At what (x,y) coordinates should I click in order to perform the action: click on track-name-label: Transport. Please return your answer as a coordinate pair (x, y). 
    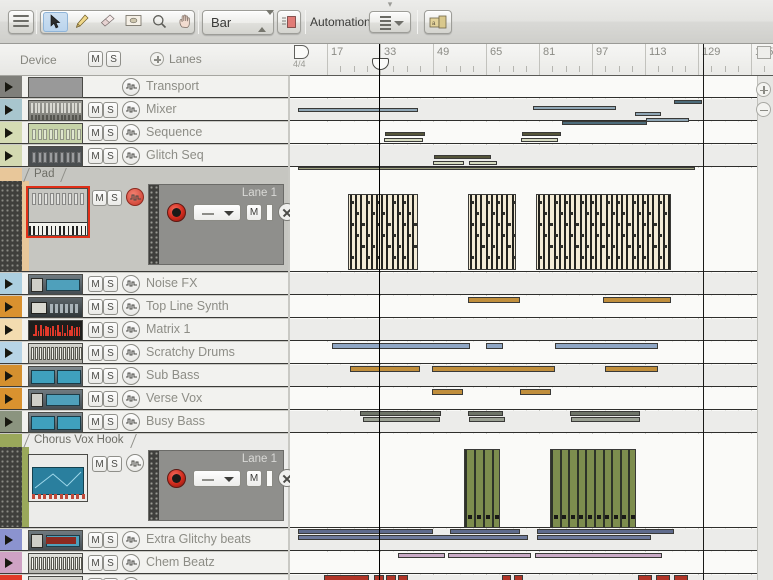
    Looking at the image, I should click on (172, 86).